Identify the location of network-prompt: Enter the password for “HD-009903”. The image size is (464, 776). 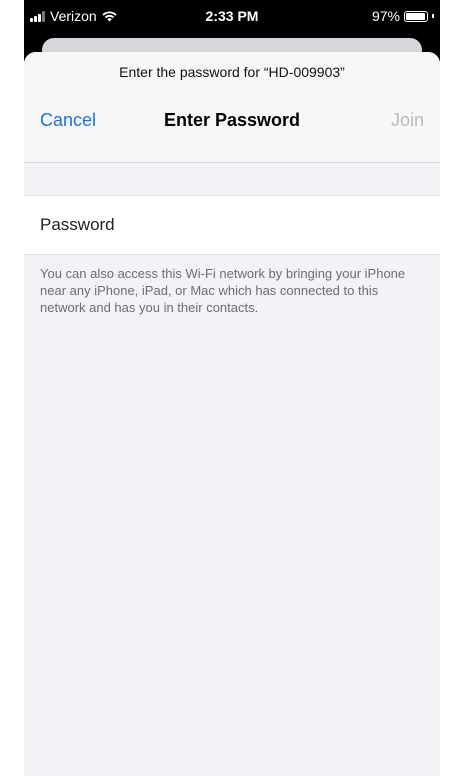
(232, 72).